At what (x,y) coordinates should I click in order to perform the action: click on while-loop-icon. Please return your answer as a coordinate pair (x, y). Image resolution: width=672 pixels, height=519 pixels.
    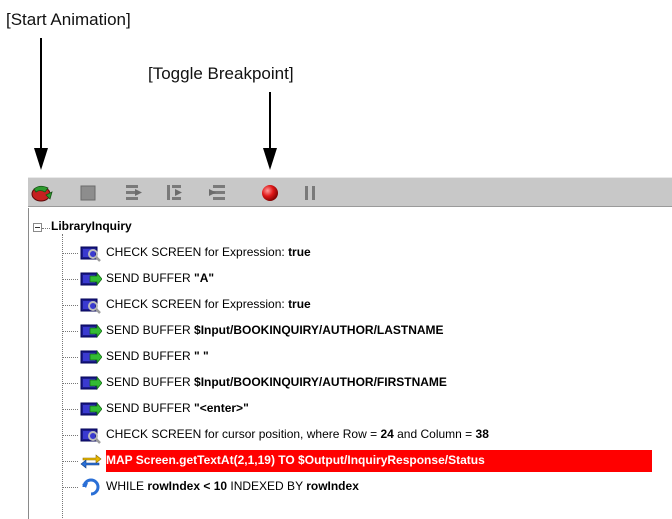
    Looking at the image, I should click on (91, 487).